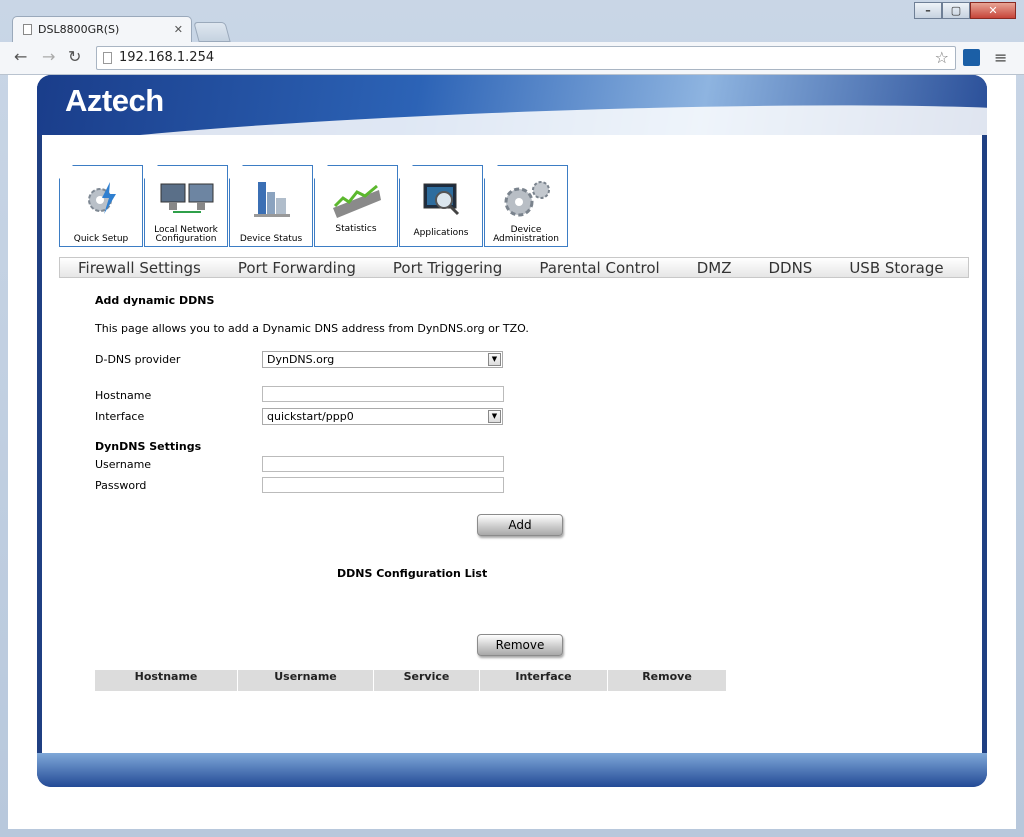  Describe the element at coordinates (297, 268) in the screenshot. I see `subnav-port-forwarding: Port Forwarding` at that location.